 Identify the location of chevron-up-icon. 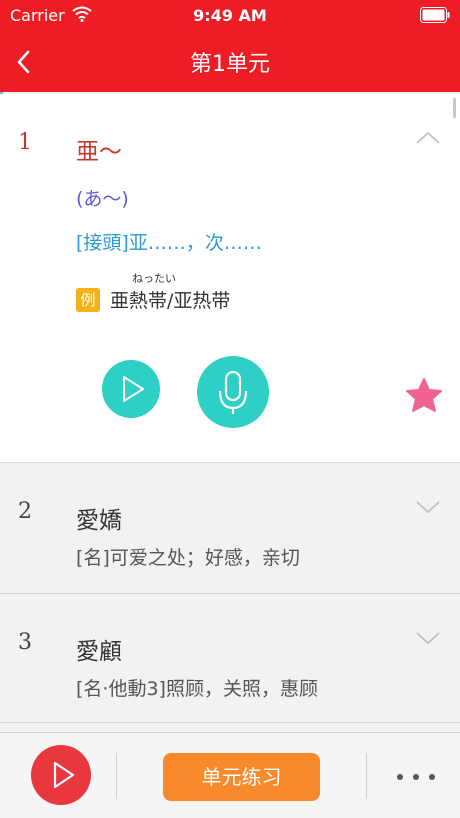
(428, 138).